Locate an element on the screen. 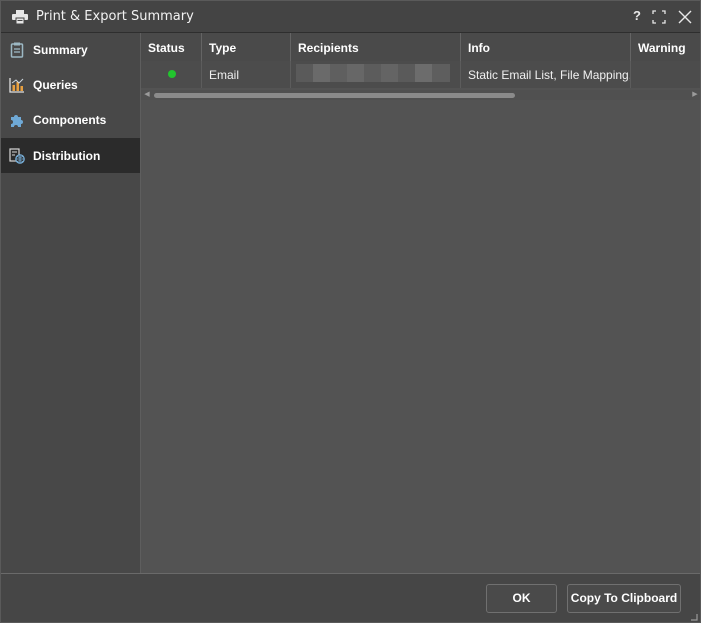 This screenshot has width=701, height=623. copy-to-clipboard-button: Copy To Clipboard is located at coordinates (624, 598).